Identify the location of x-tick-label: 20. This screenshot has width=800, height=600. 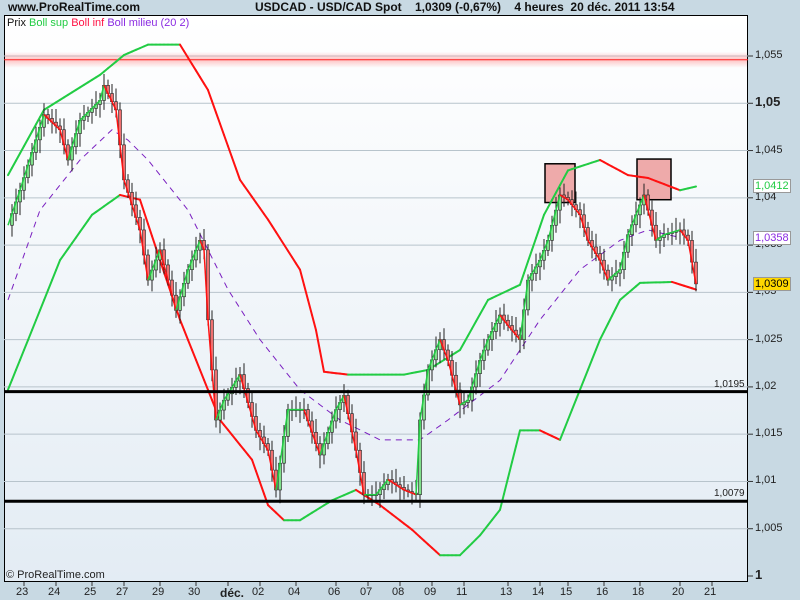
(678, 592).